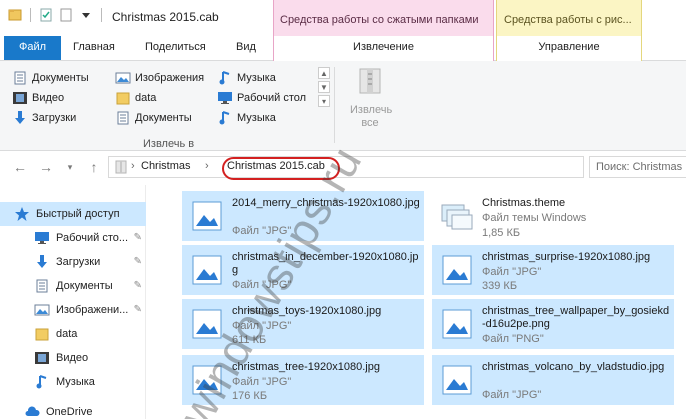  Describe the element at coordinates (306, 367) in the screenshot. I see `file-name: christmas_tree-1920x1080.jpg` at that location.